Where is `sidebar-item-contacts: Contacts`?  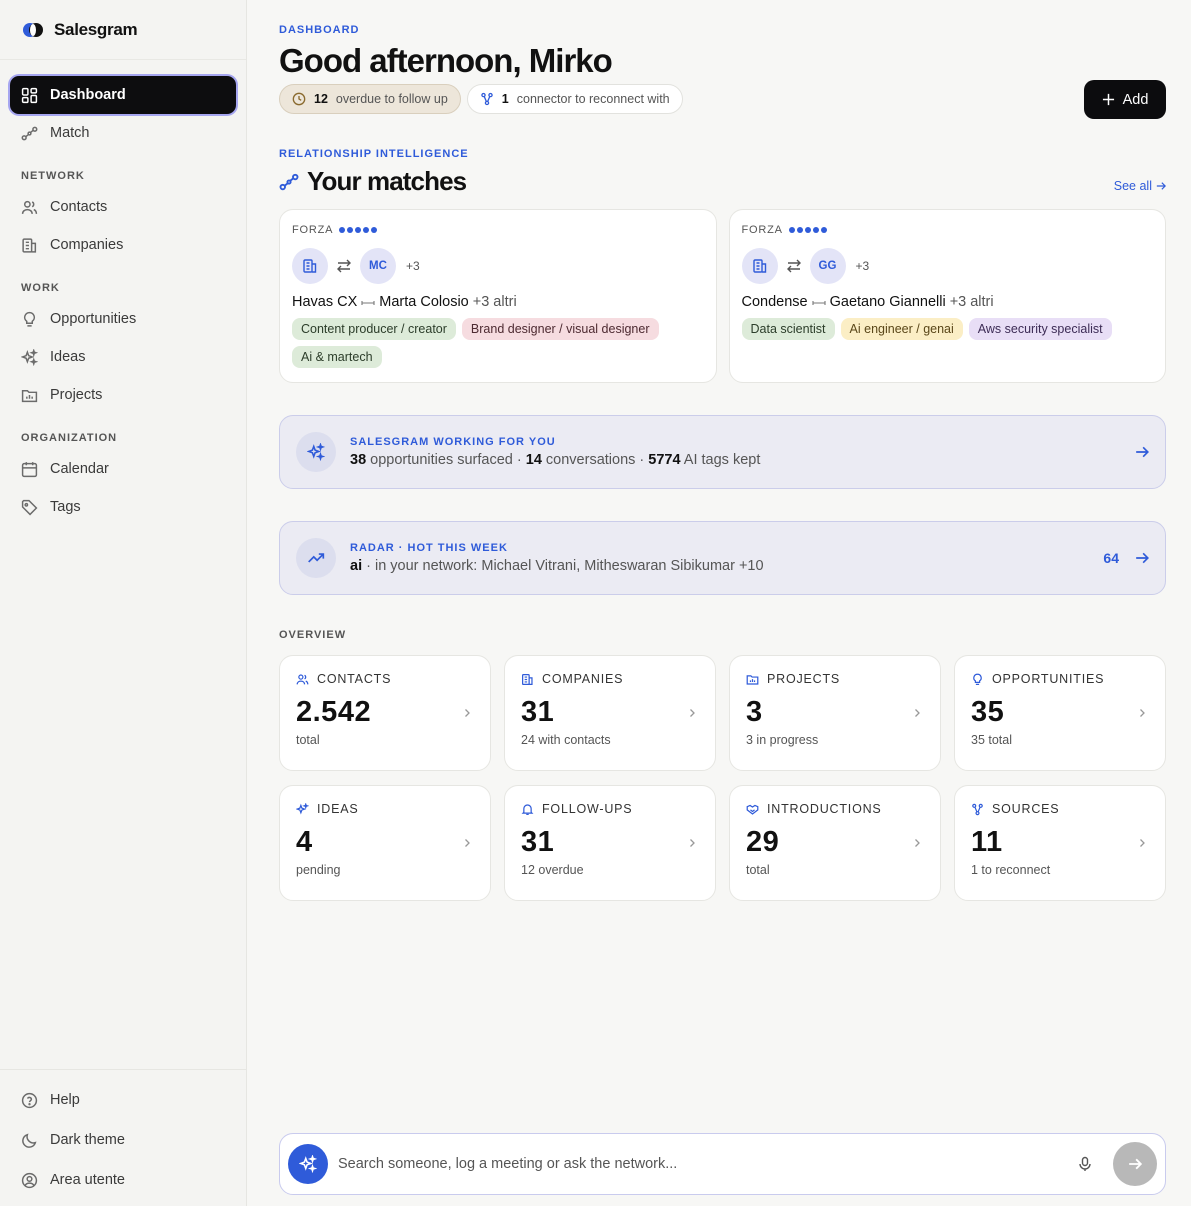
sidebar-item-contacts: Contacts is located at coordinates (123, 207).